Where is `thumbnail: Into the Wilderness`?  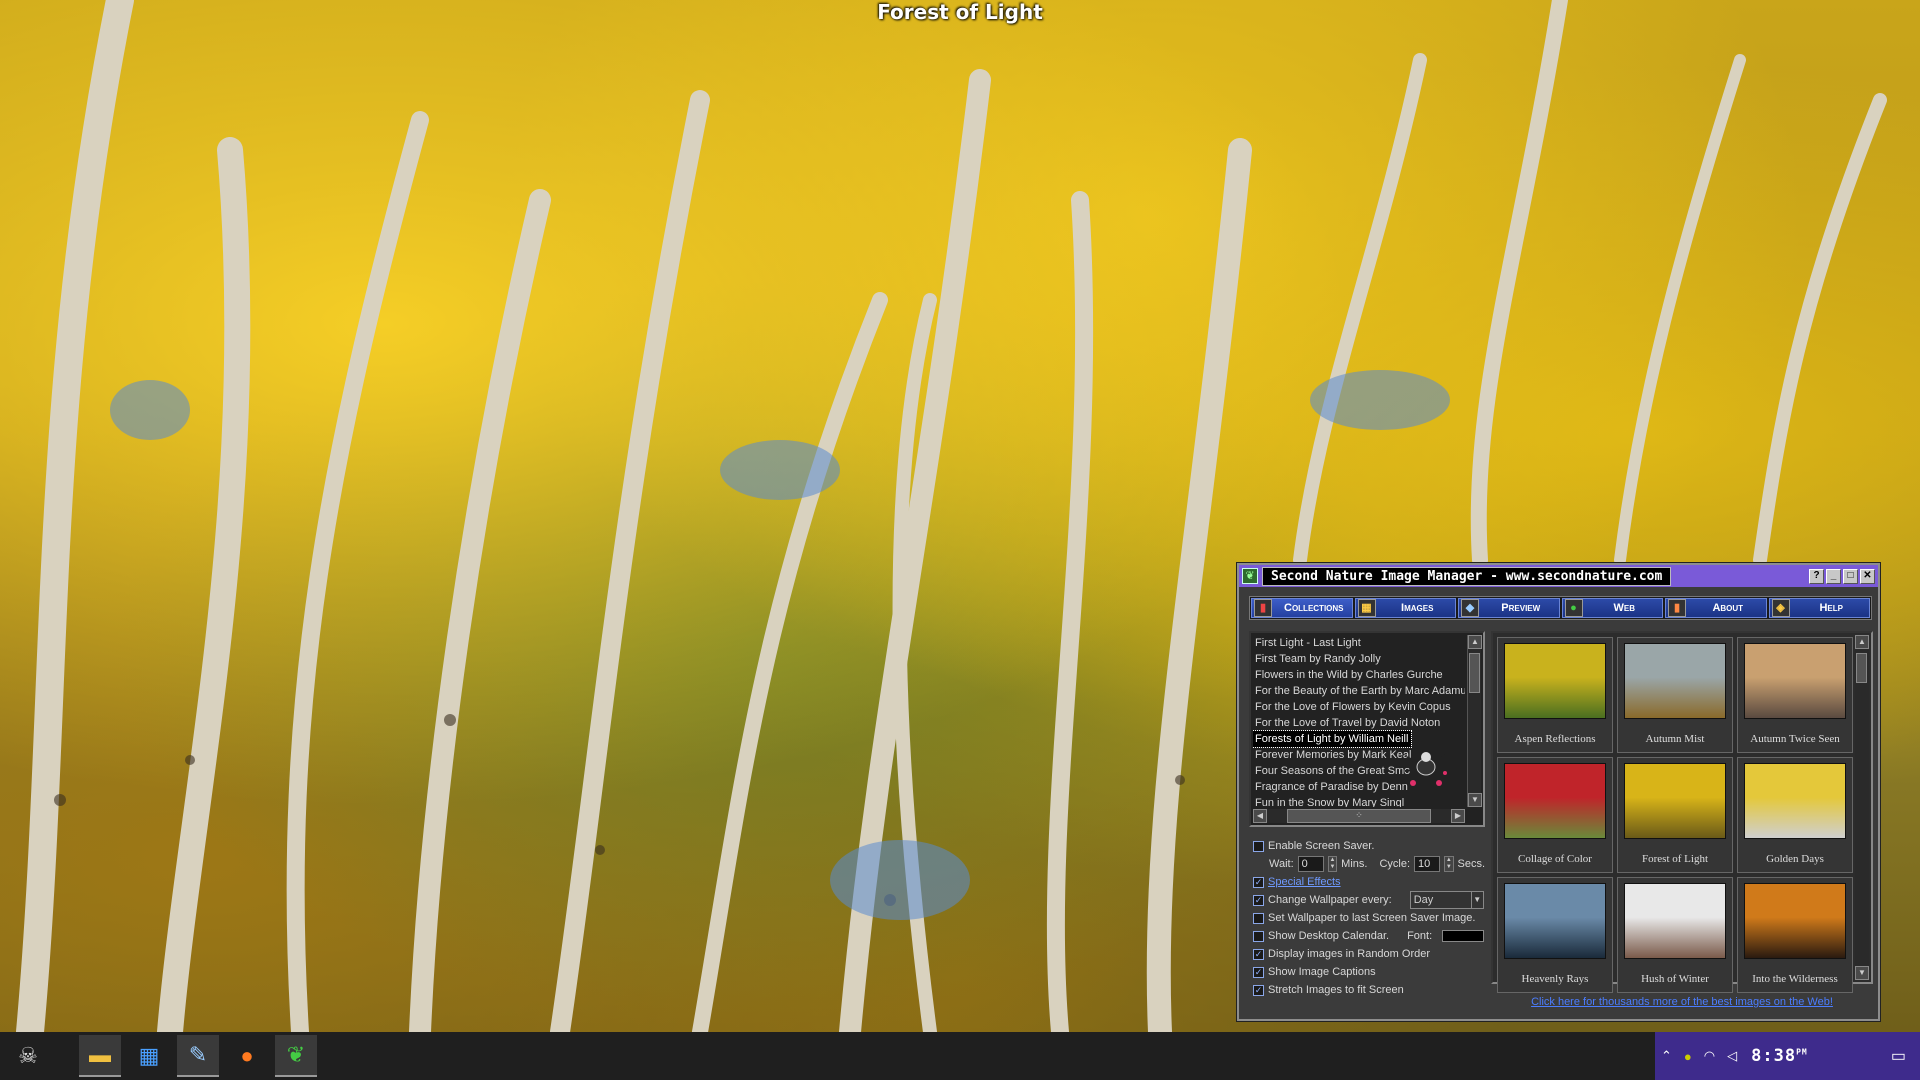 thumbnail: Into the Wilderness is located at coordinates (1795, 935).